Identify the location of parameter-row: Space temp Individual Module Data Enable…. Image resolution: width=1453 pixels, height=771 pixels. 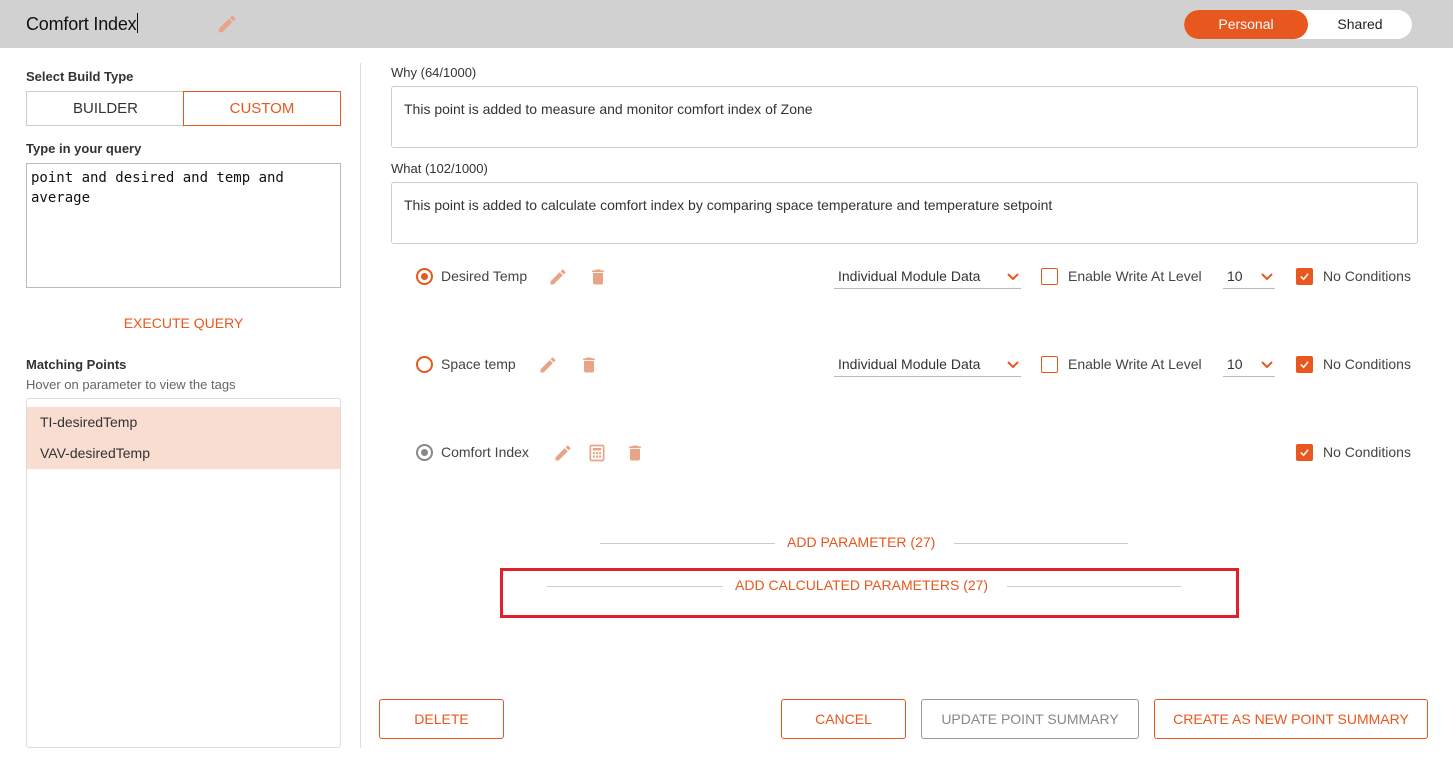
(917, 365).